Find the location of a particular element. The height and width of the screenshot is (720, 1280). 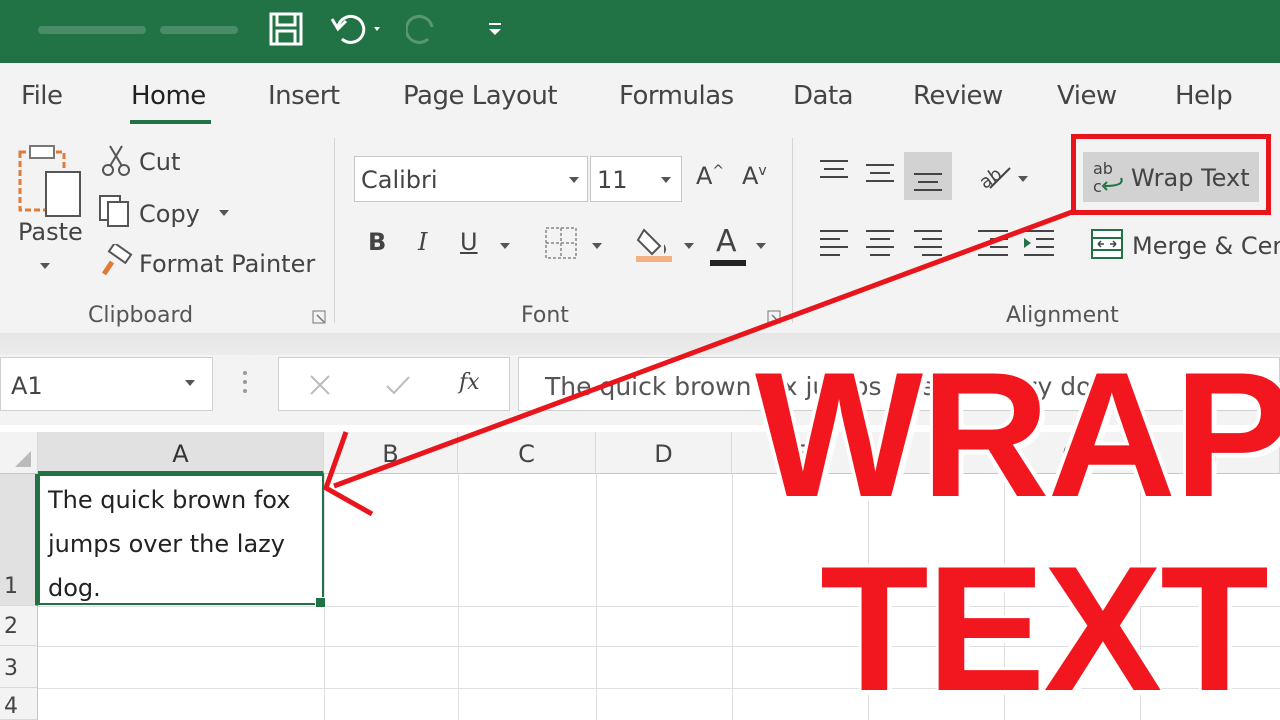

cell-text-line: jumps over the lazy is located at coordinates (166, 544).